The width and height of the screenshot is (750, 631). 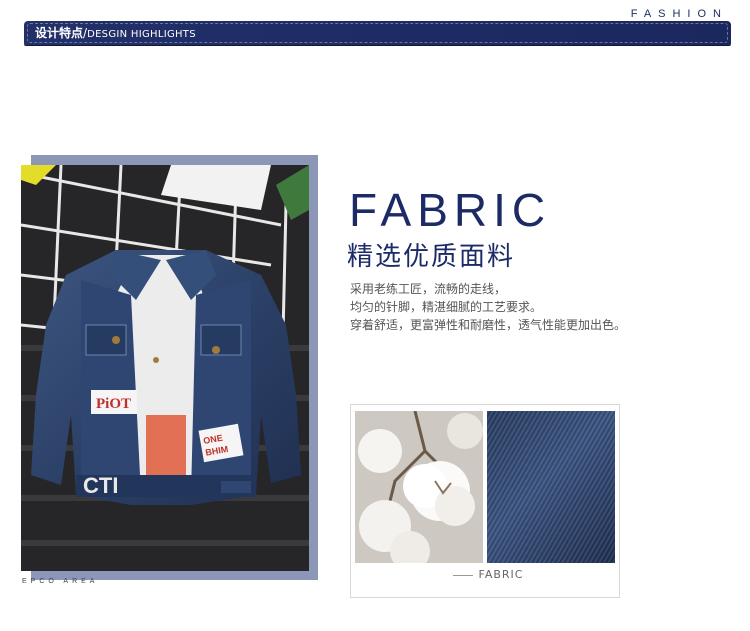 I want to click on cotton-image, so click(x=419, y=487).